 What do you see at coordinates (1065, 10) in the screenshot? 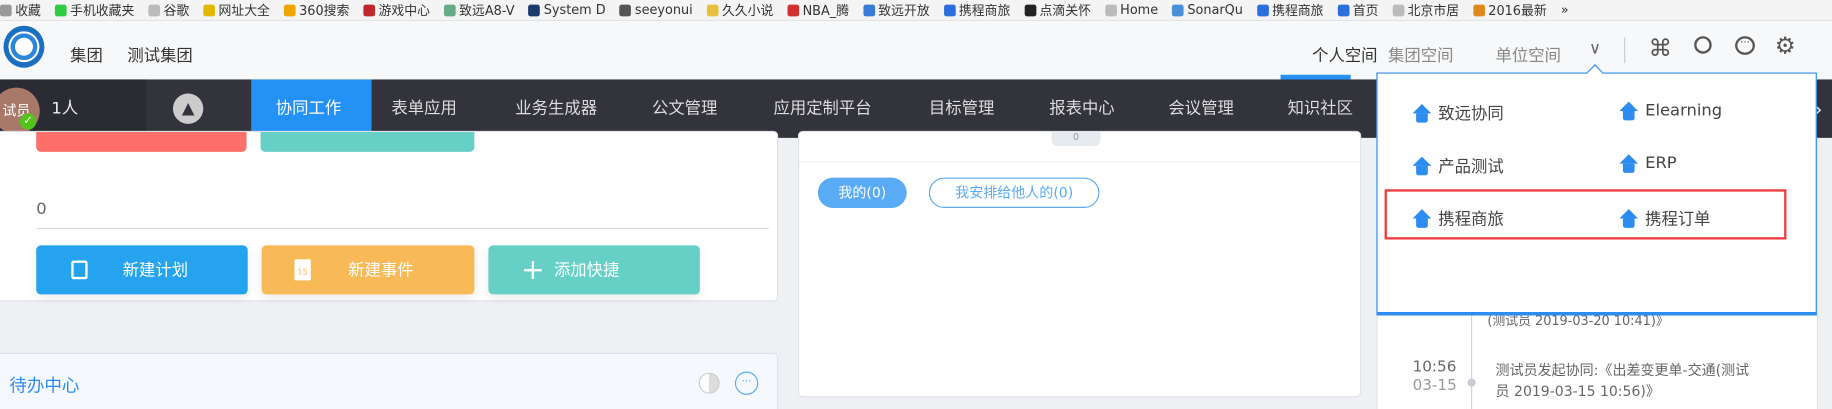
I see `bookmark-label: 点滴关怀` at bounding box center [1065, 10].